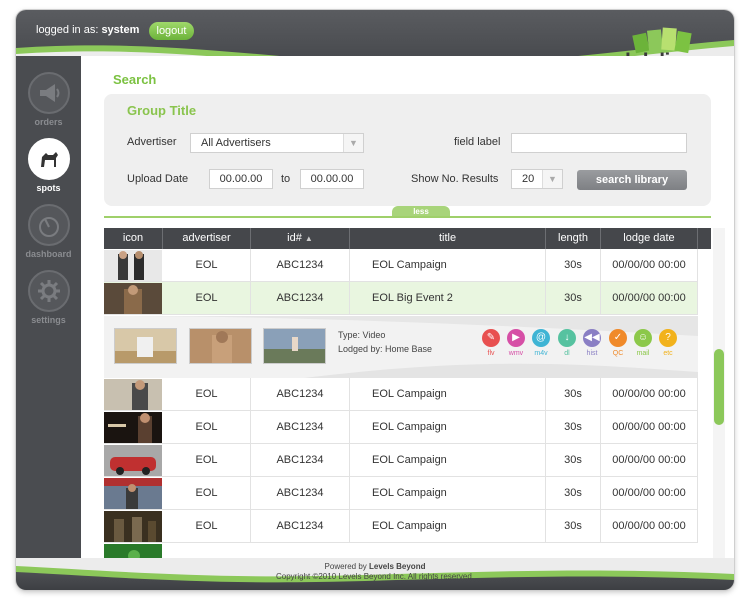  I want to click on format-flv-button: ✎ flv, so click(491, 343).